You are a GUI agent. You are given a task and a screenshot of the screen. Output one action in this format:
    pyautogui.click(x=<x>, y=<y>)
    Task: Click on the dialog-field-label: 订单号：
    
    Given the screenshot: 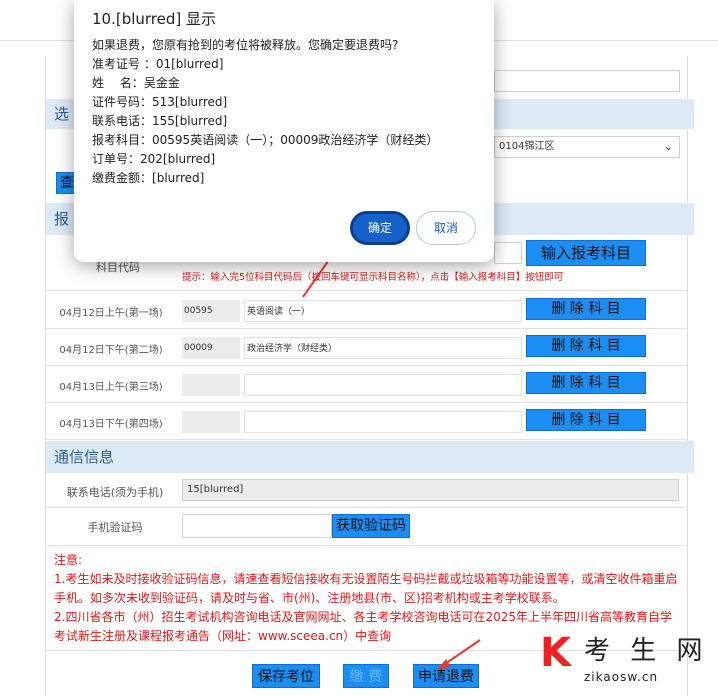 What is the action you would take?
    pyautogui.click(x=116, y=159)
    